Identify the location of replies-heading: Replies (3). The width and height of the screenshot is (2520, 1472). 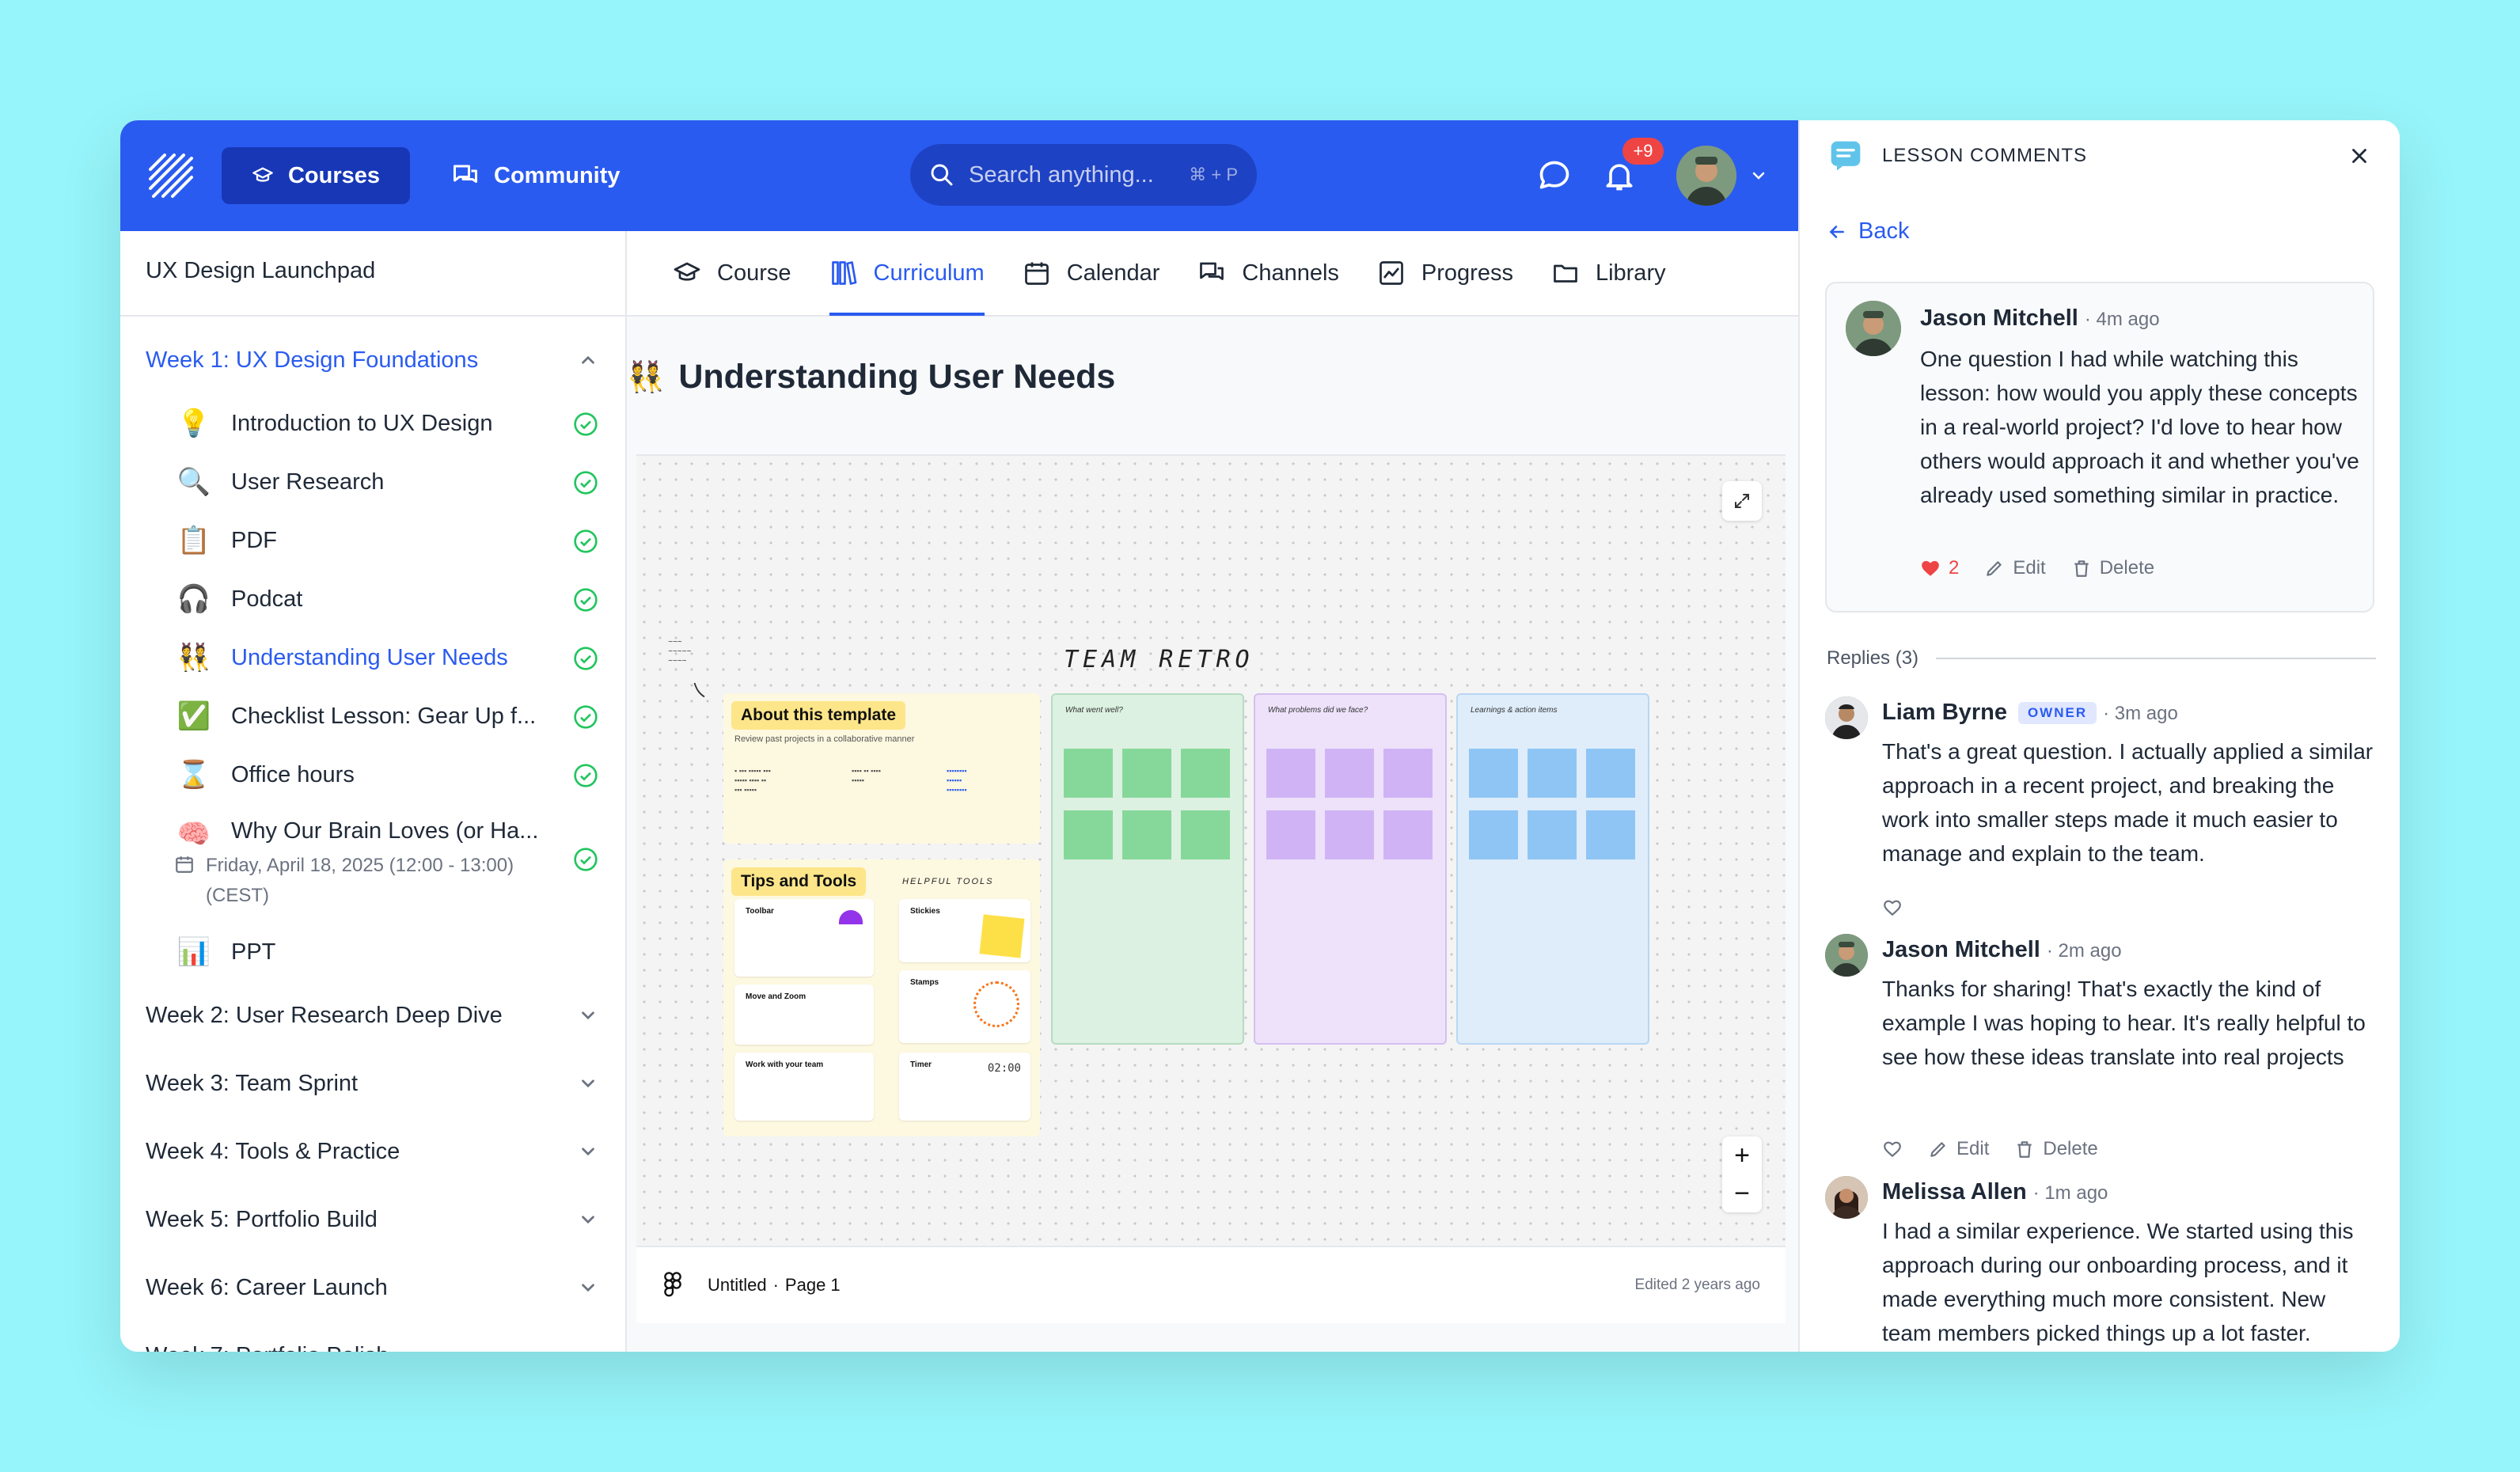
(2101, 658).